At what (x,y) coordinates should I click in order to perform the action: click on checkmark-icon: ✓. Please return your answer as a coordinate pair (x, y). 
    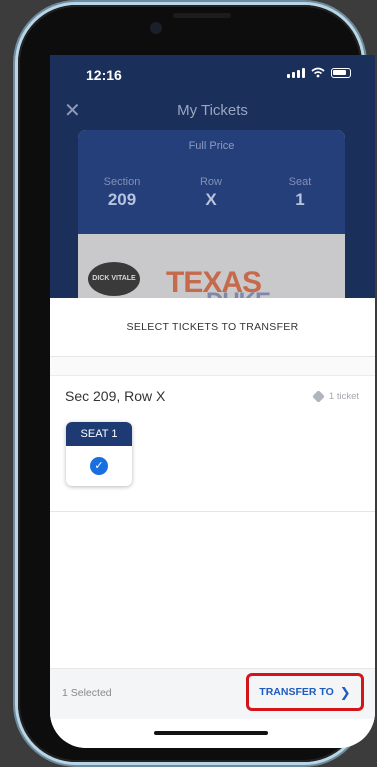
    Looking at the image, I should click on (99, 466).